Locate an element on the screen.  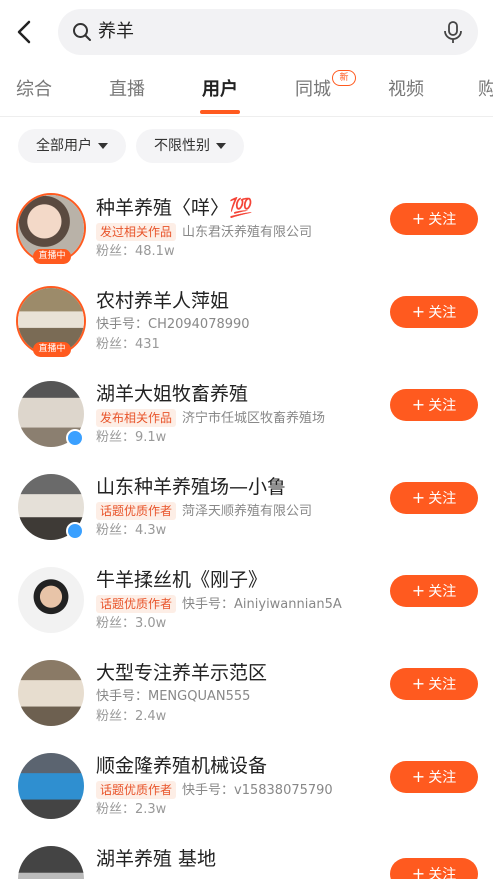
user-name: 农村养羊人萍姐 is located at coordinates (163, 301).